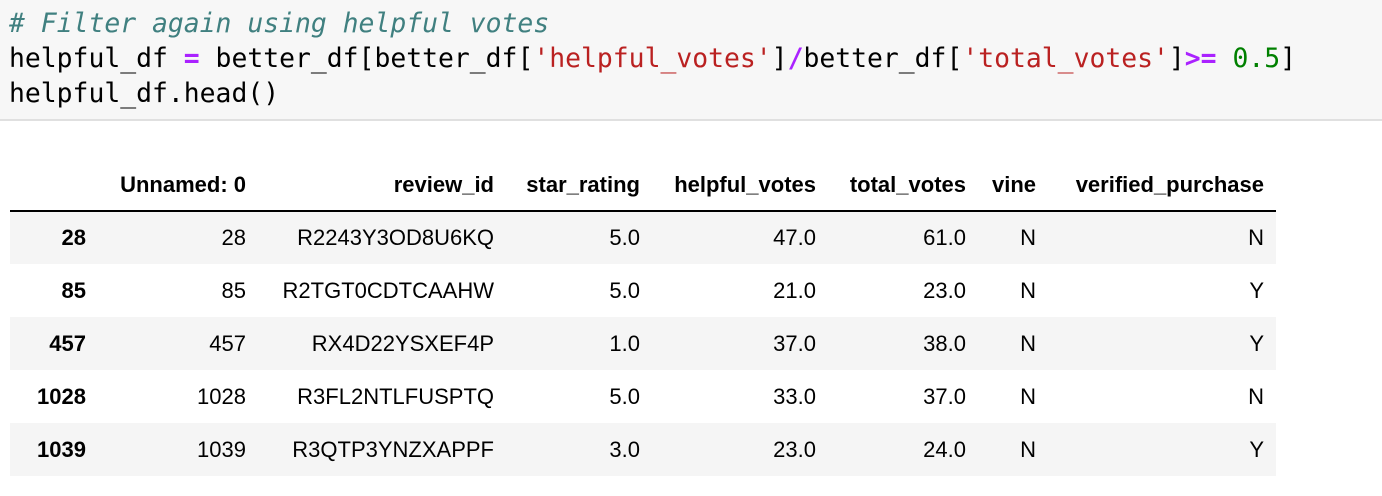 This screenshot has height=496, width=1382. I want to click on row-index: 28, so click(73, 237).